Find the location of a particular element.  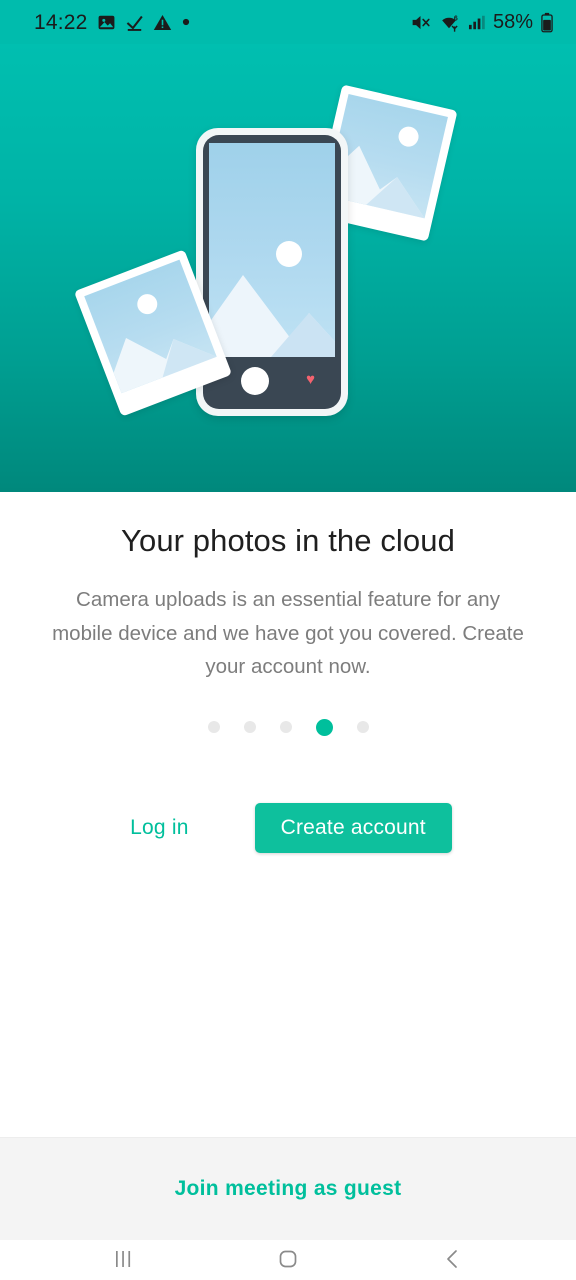

home-icon is located at coordinates (288, 1260).